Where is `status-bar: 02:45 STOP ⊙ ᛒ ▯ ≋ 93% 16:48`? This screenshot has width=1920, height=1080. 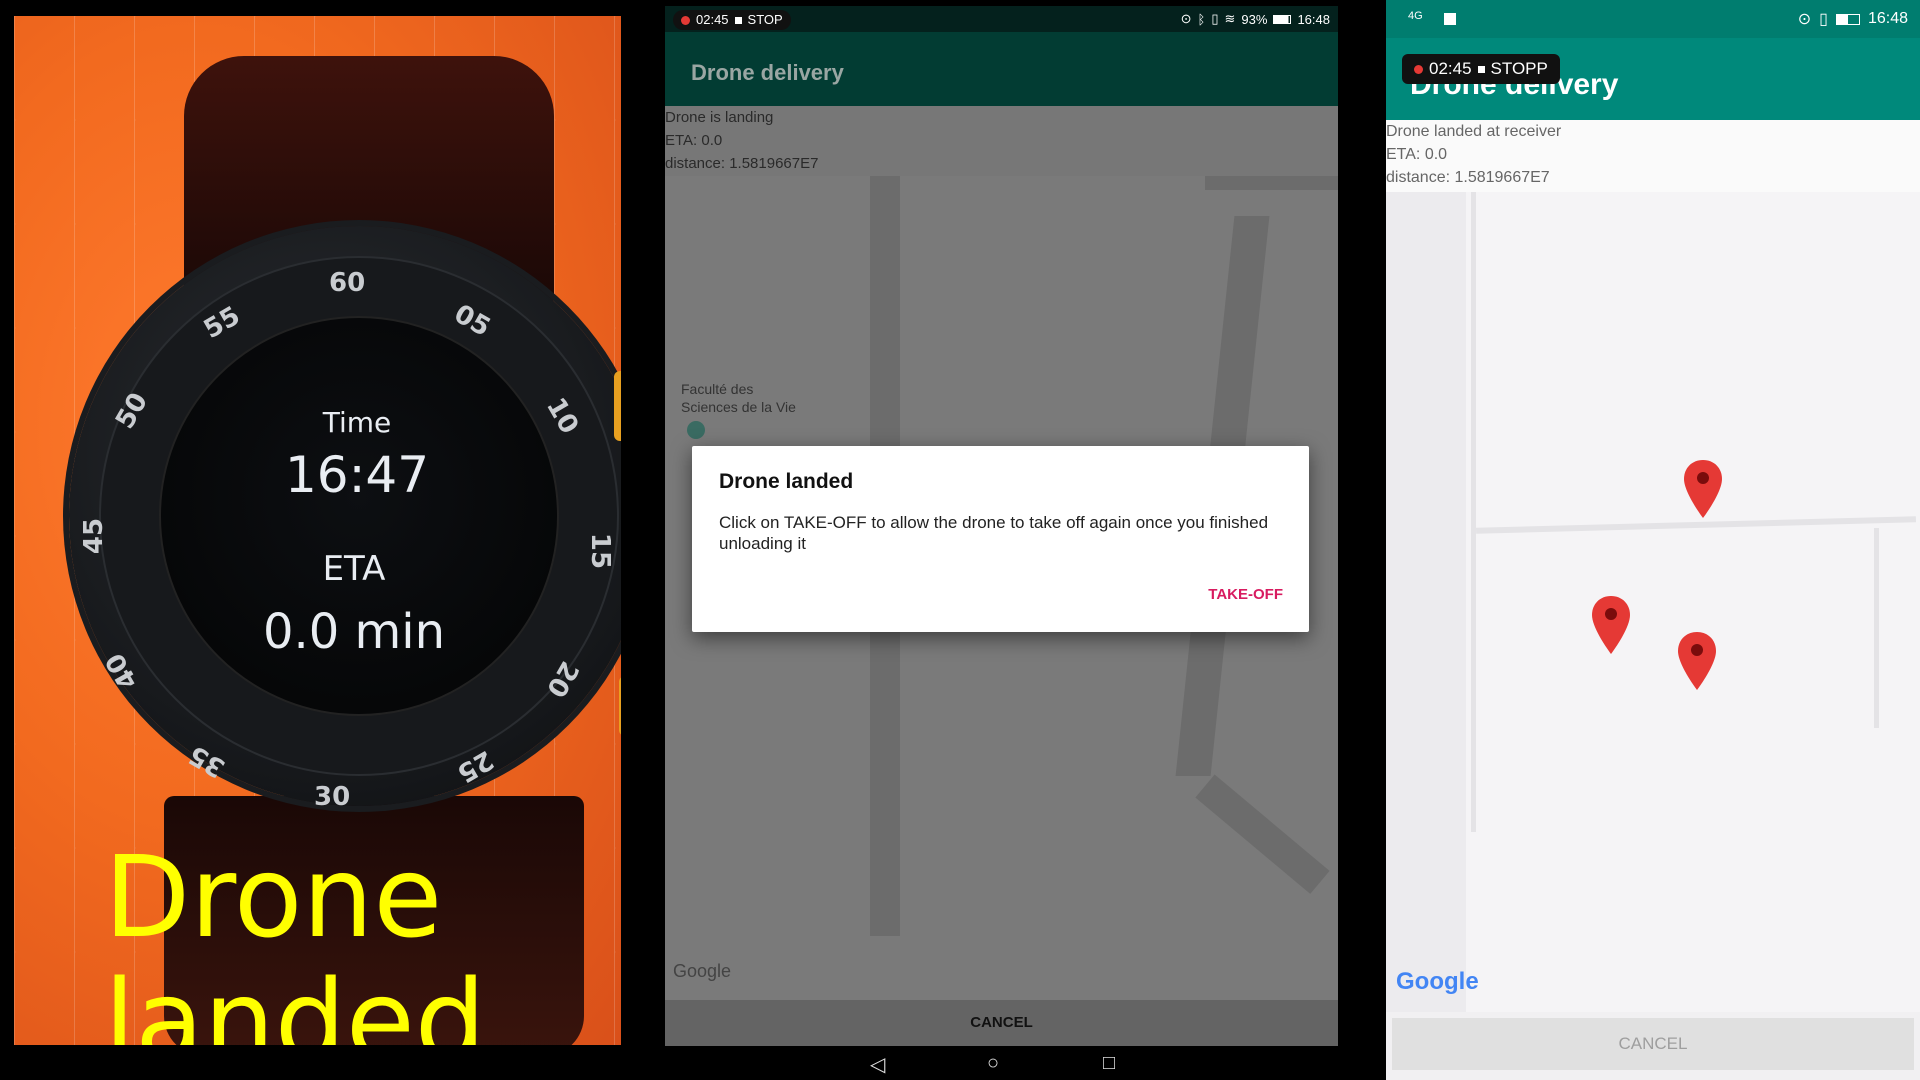
status-bar: 02:45 STOP ⊙ ᛒ ▯ ≋ 93% 16:48 is located at coordinates (1001, 19).